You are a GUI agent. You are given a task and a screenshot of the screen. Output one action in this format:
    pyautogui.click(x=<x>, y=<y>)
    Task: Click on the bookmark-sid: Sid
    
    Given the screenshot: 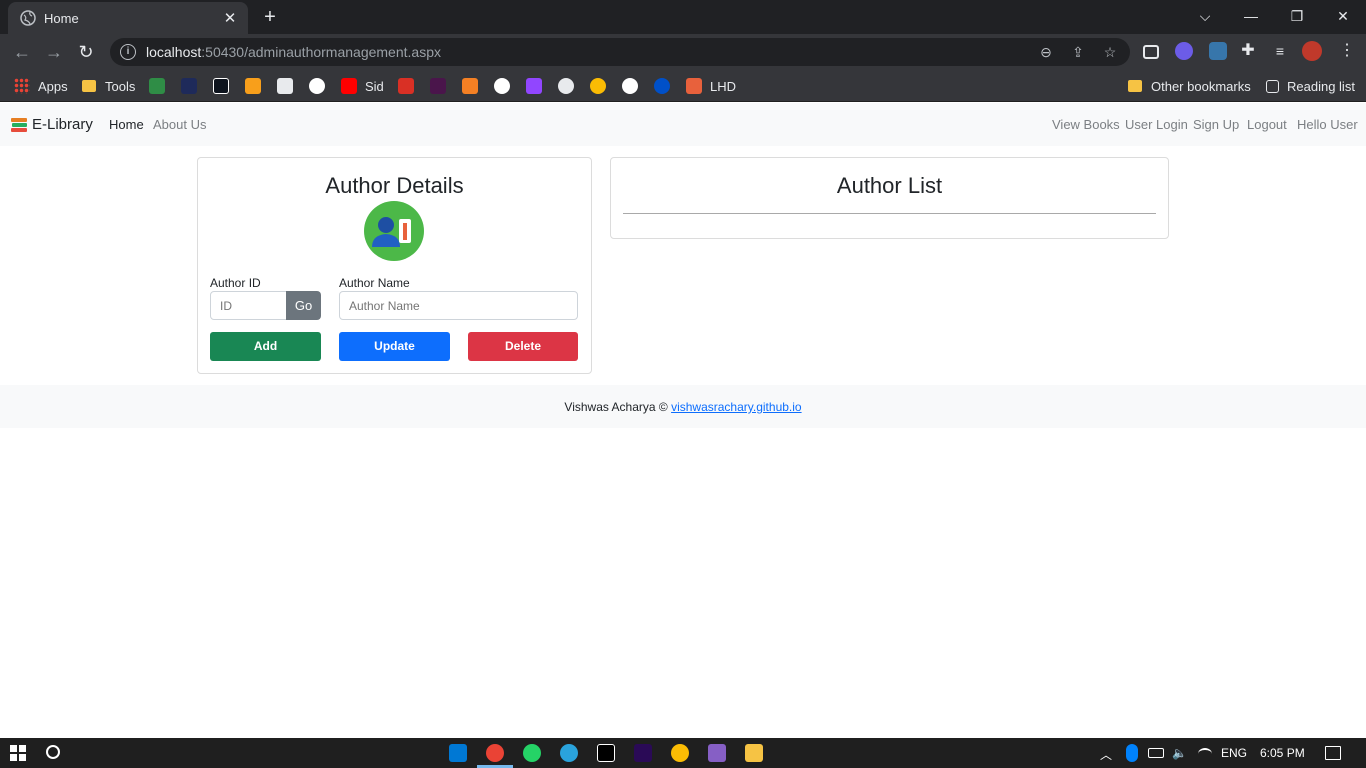 What is the action you would take?
    pyautogui.click(x=362, y=86)
    